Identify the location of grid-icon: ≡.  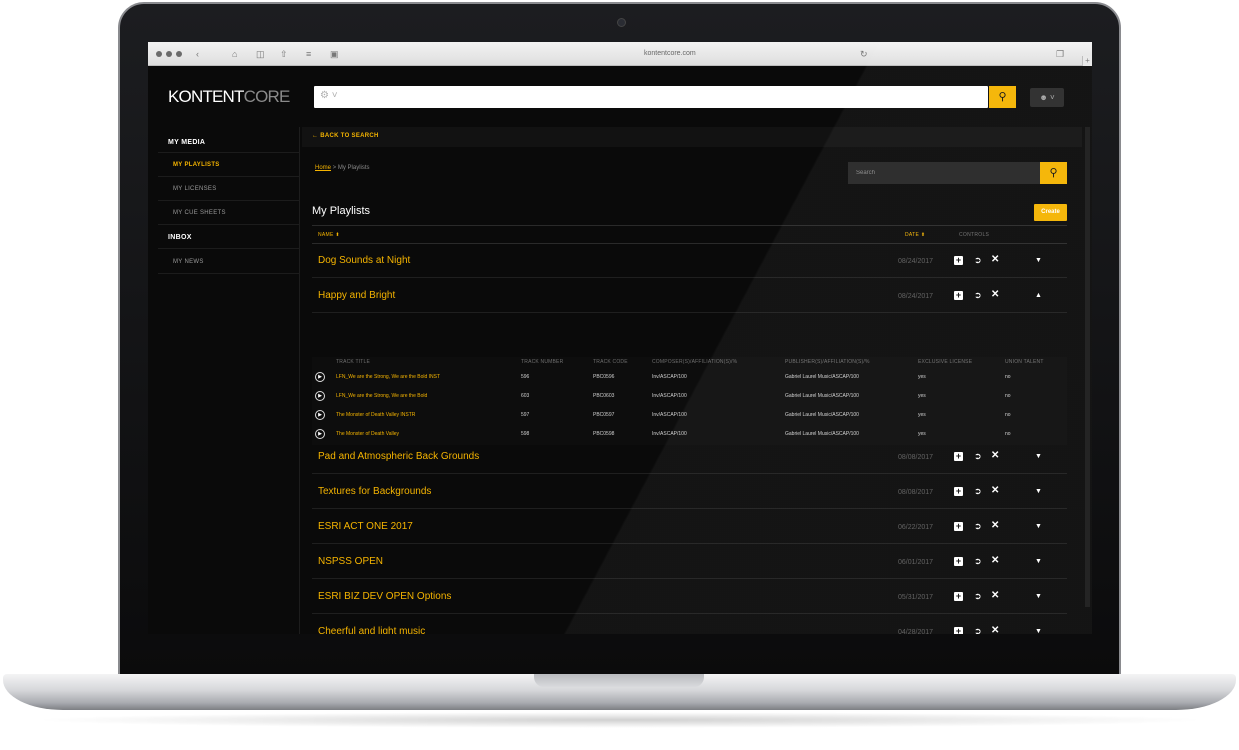
(308, 54).